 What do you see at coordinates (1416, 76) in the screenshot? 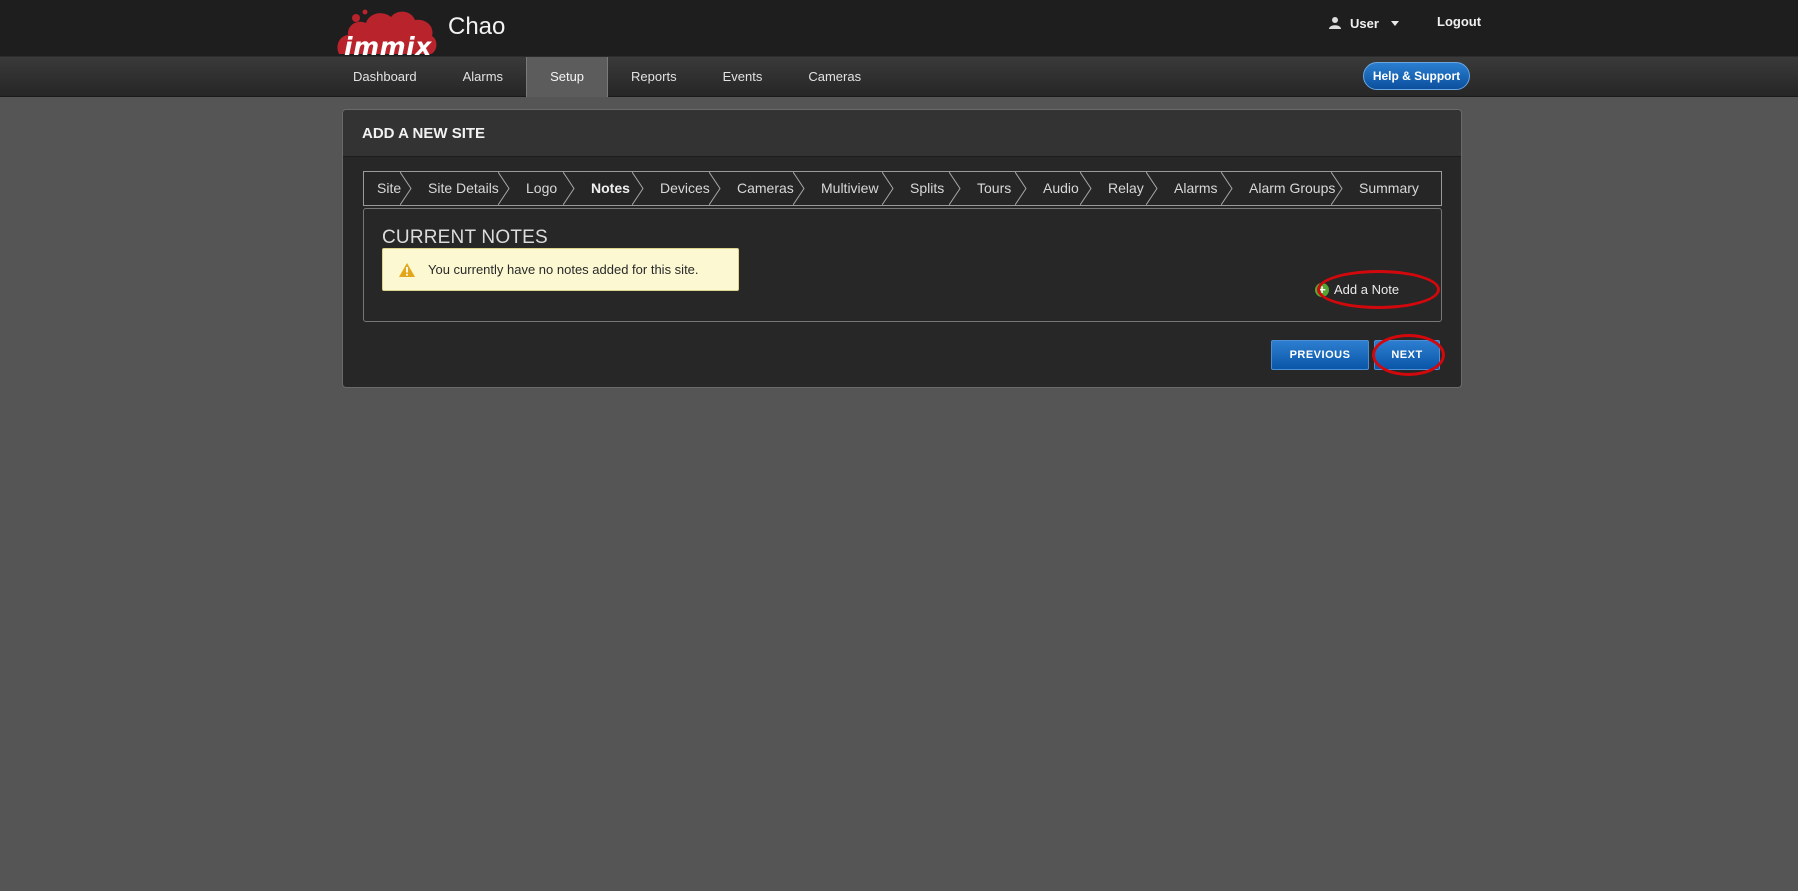
I see `help-support-button: Help & Support` at bounding box center [1416, 76].